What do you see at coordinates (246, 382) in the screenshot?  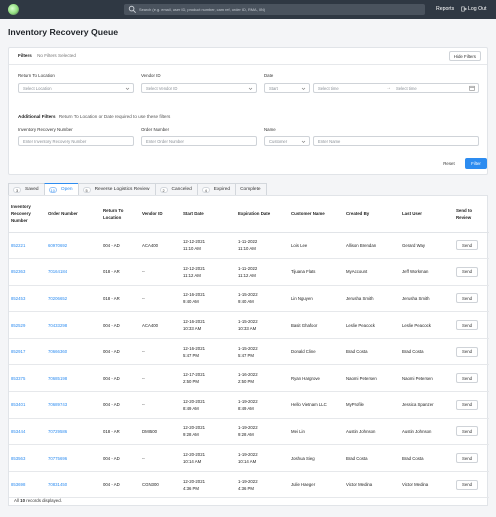 I see `expiration-time: 2:50 PM` at bounding box center [246, 382].